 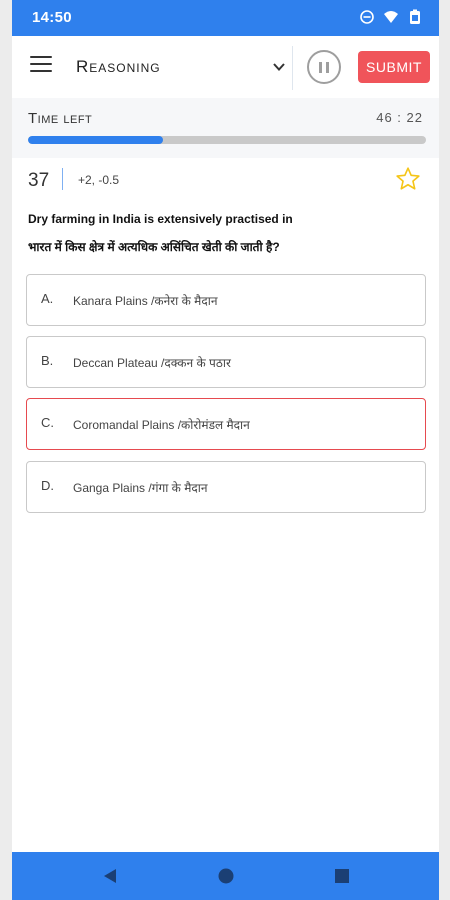 What do you see at coordinates (62, 179) in the screenshot?
I see `meta-divider` at bounding box center [62, 179].